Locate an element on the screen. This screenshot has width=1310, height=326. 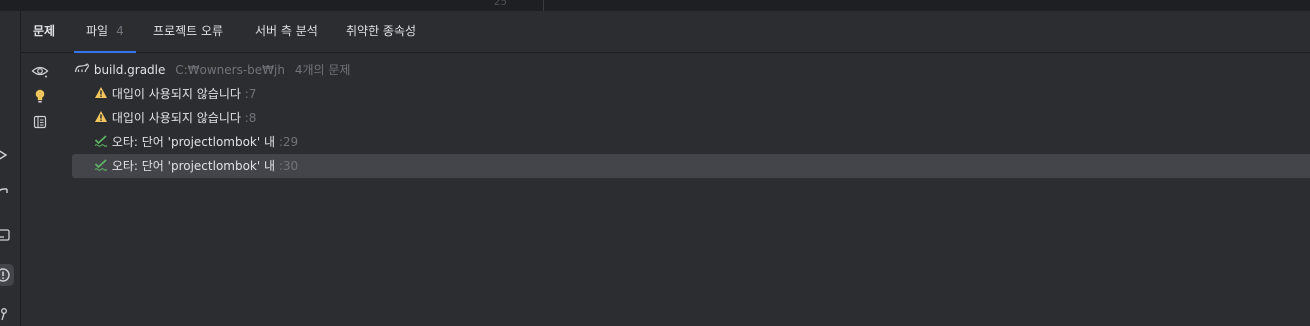
problem-line: :29 is located at coordinates (288, 142).